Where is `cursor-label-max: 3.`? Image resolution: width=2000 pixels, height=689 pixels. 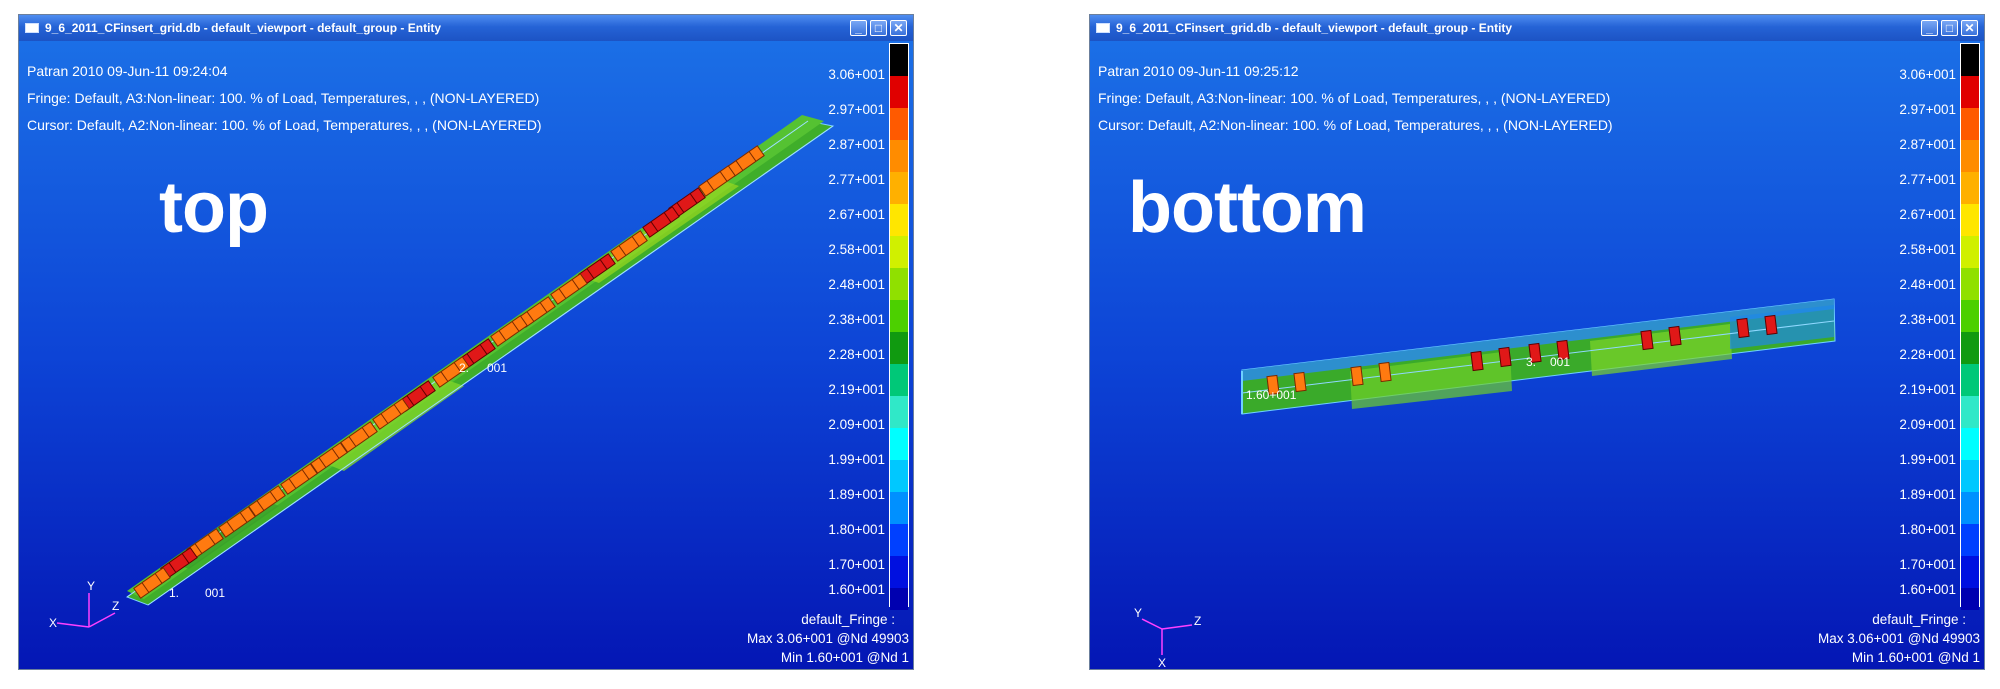 cursor-label-max: 3. is located at coordinates (1531, 362).